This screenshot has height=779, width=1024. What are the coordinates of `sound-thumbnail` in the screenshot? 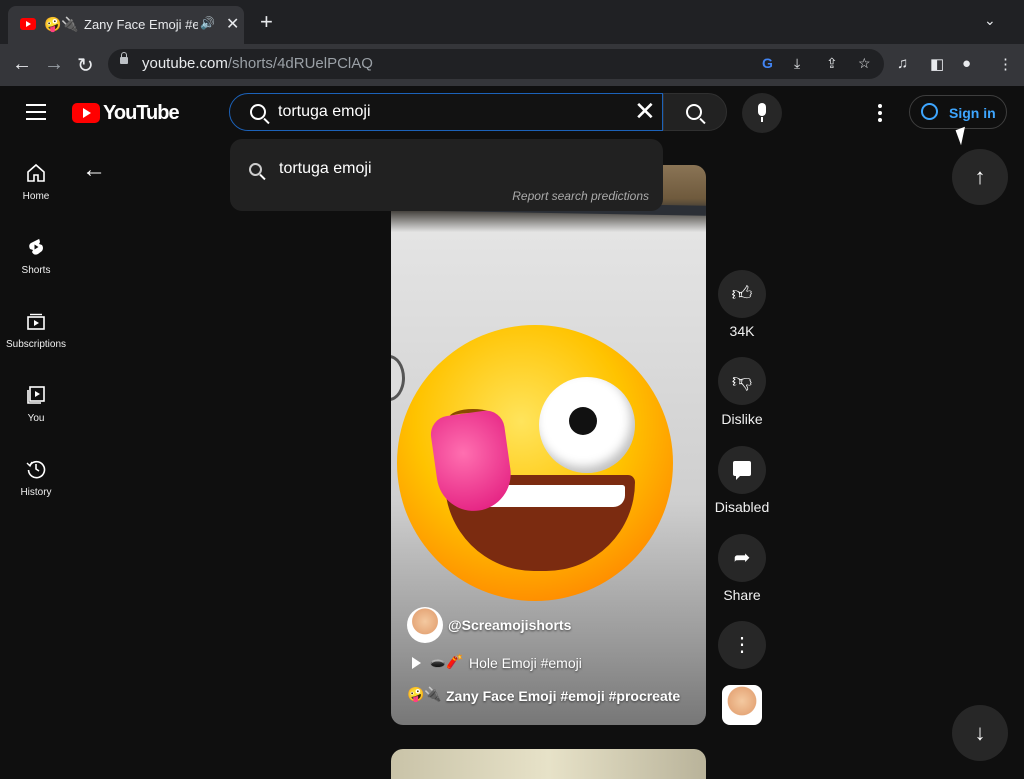 It's located at (742, 705).